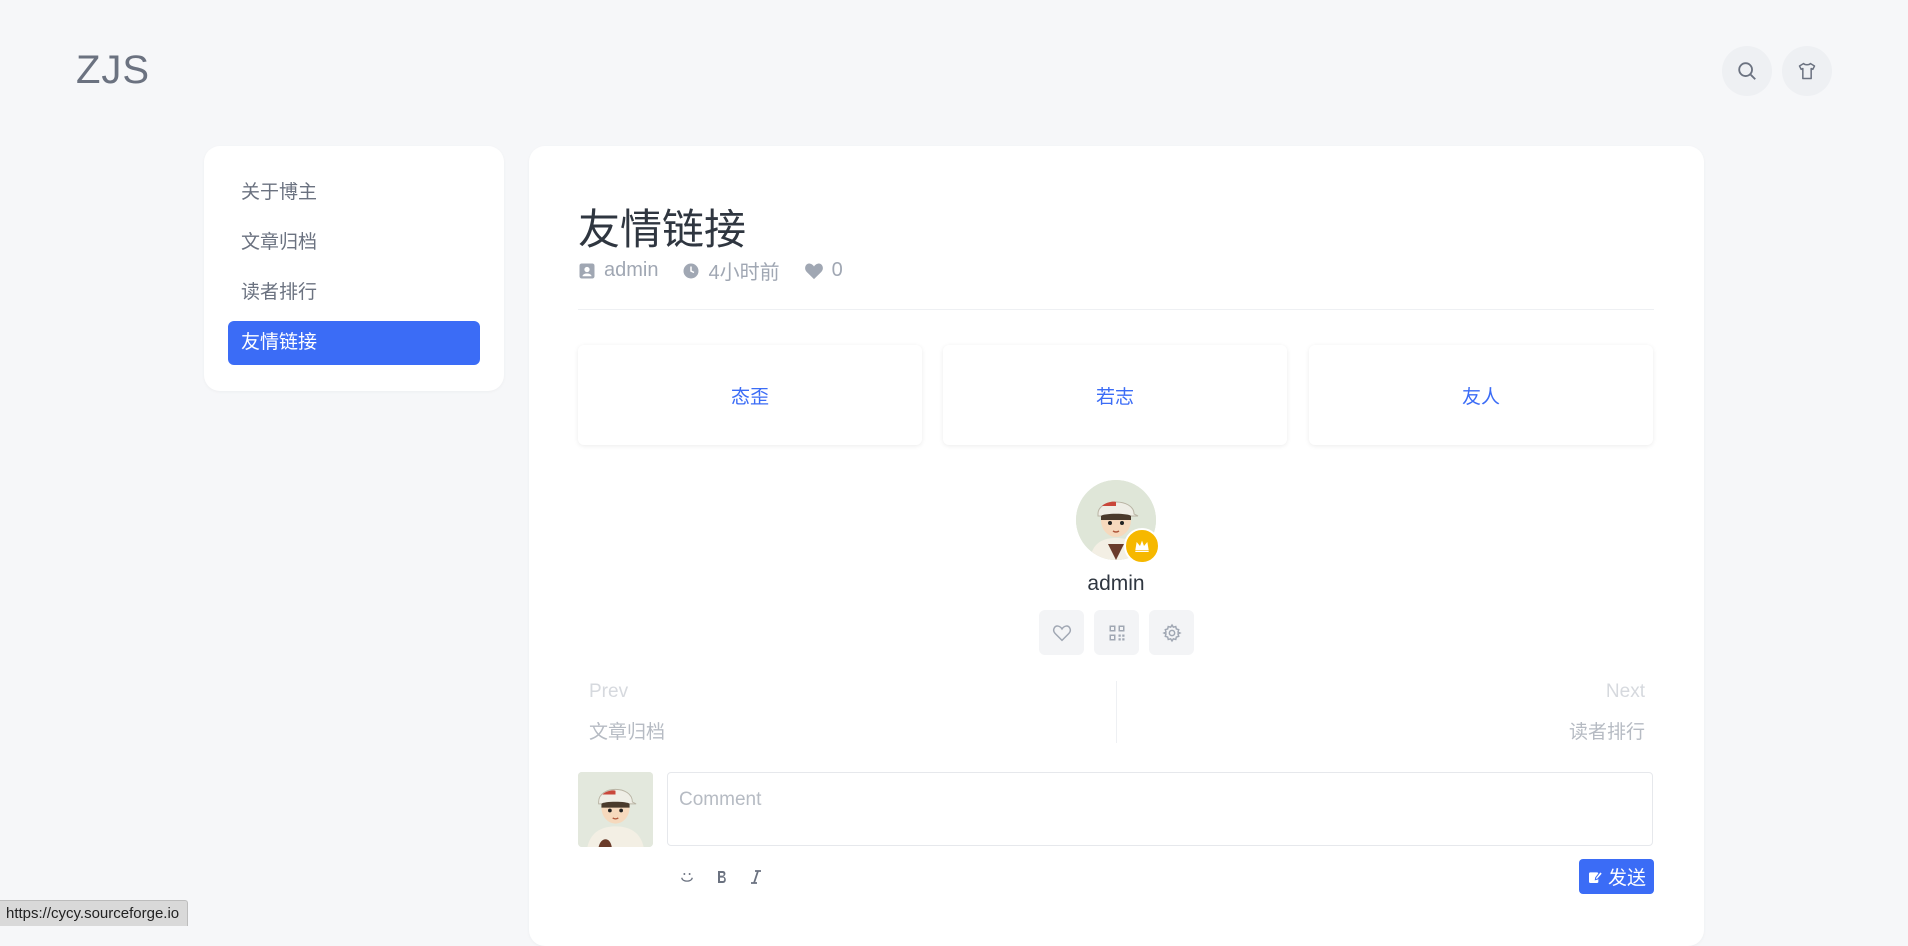 Image resolution: width=1908 pixels, height=946 pixels. What do you see at coordinates (354, 343) in the screenshot?
I see `sidebar-item-links: 友情链接` at bounding box center [354, 343].